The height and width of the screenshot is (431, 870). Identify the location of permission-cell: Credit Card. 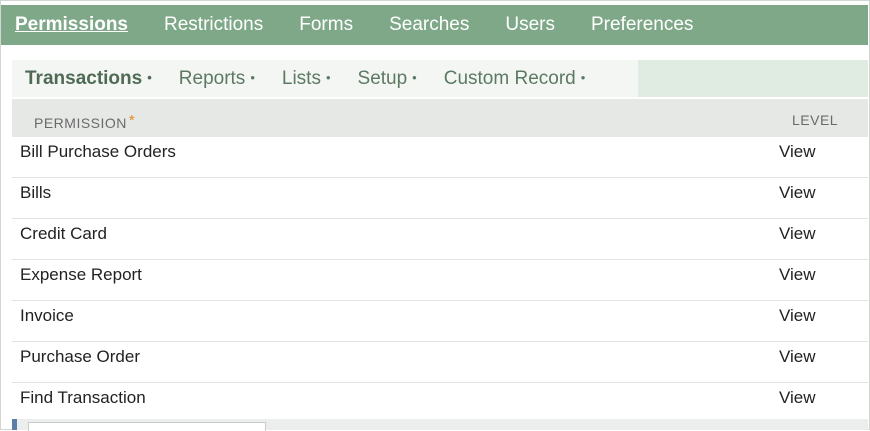
(63, 233).